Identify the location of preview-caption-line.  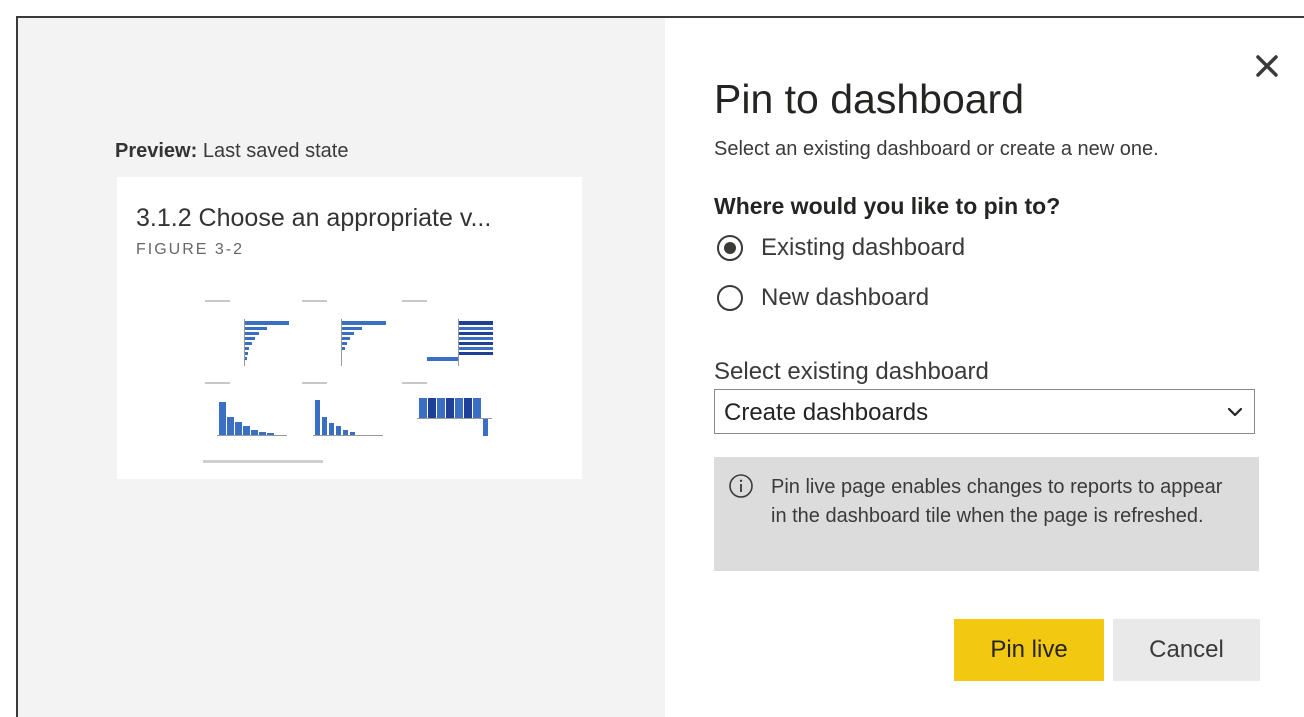
(263, 461).